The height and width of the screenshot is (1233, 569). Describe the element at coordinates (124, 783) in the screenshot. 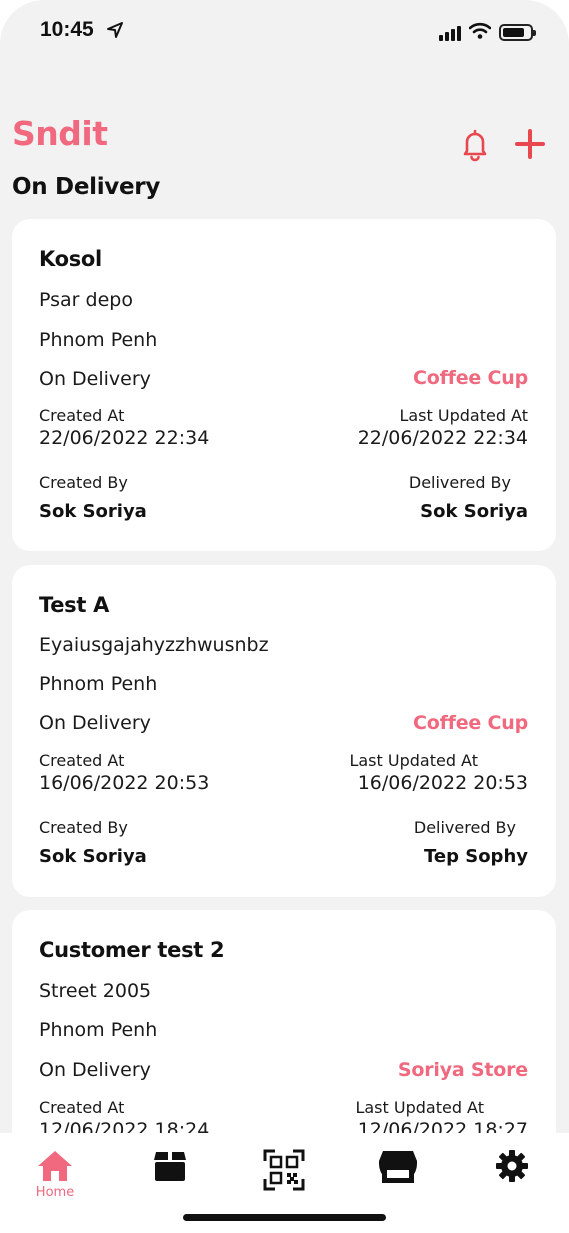

I see `created-at-value: 16/06/2022 20:53` at that location.